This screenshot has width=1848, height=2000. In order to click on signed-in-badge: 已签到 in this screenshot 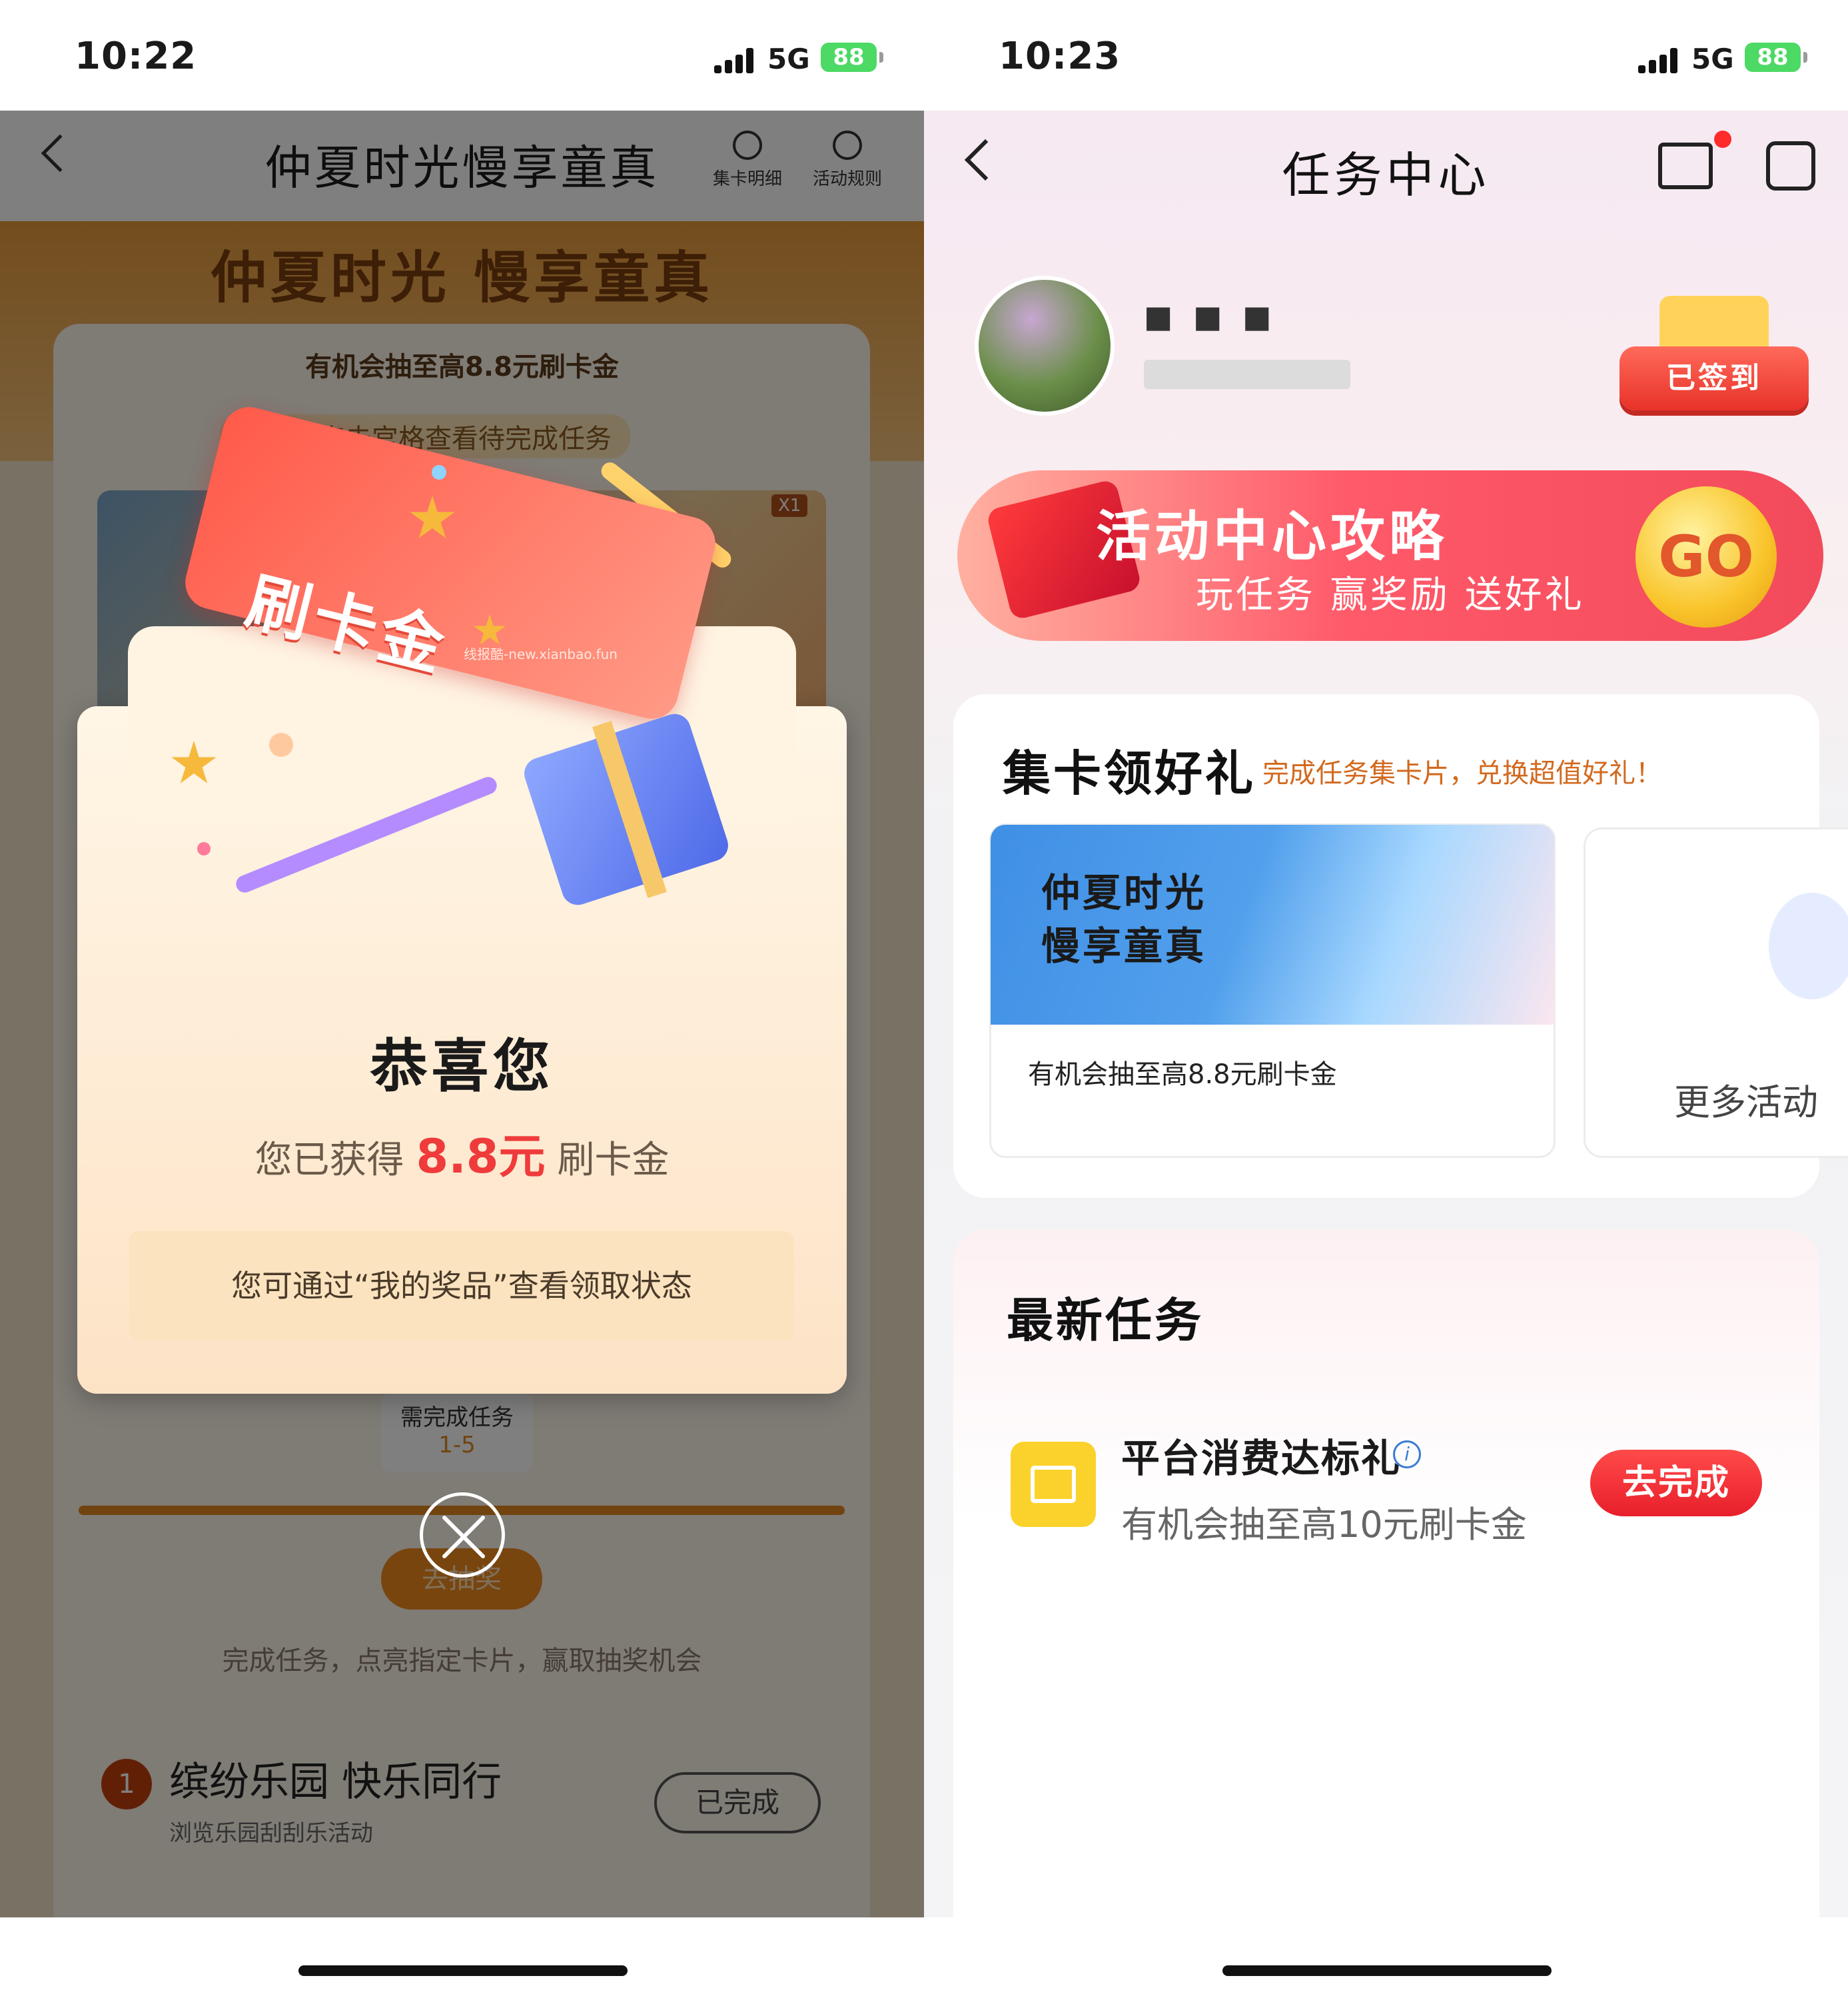, I will do `click(1714, 378)`.